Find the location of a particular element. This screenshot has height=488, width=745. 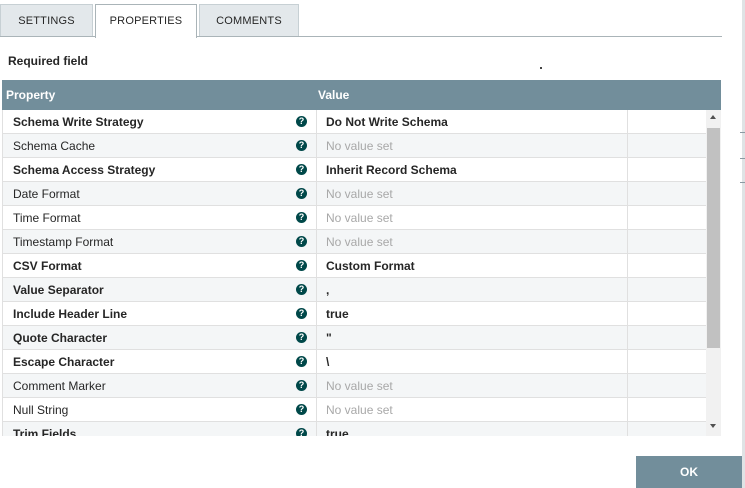

column-header-value: Value is located at coordinates (334, 95).